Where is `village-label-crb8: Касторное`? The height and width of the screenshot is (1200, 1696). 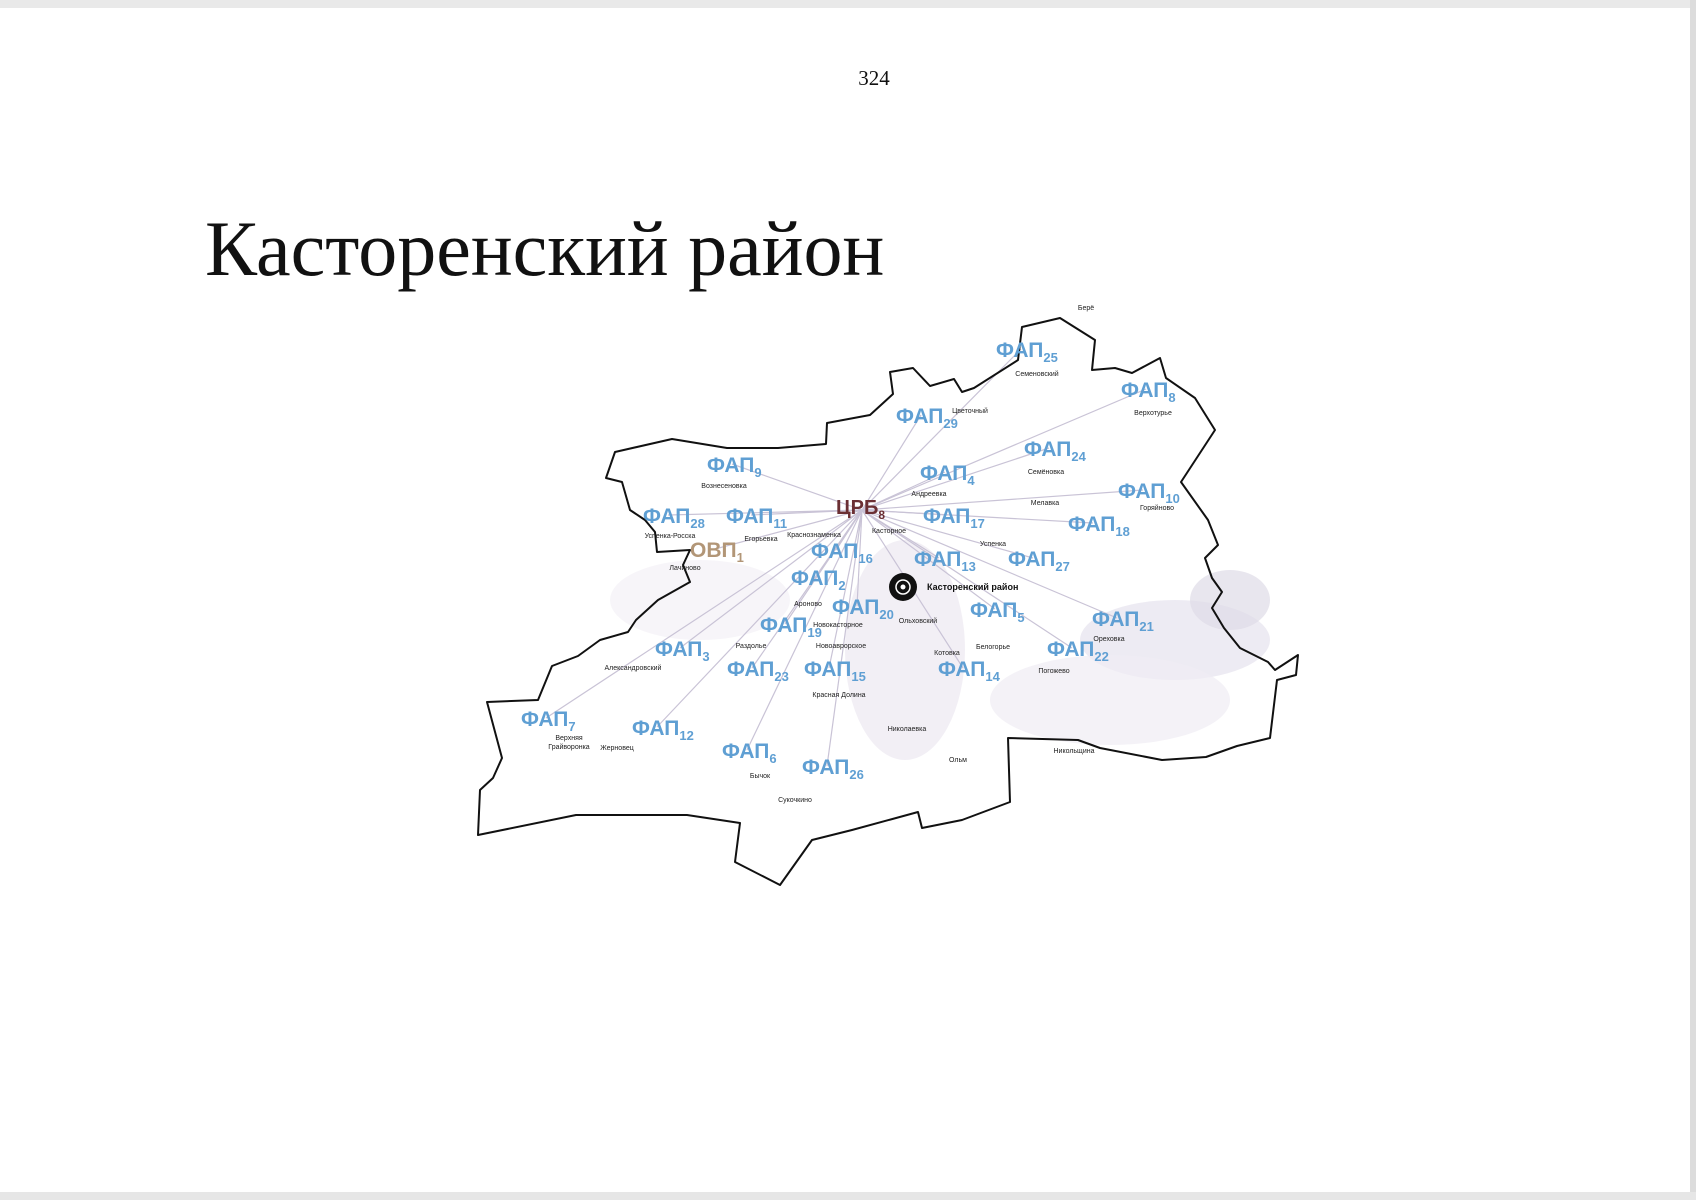
village-label-crb8: Касторное is located at coordinates (889, 531).